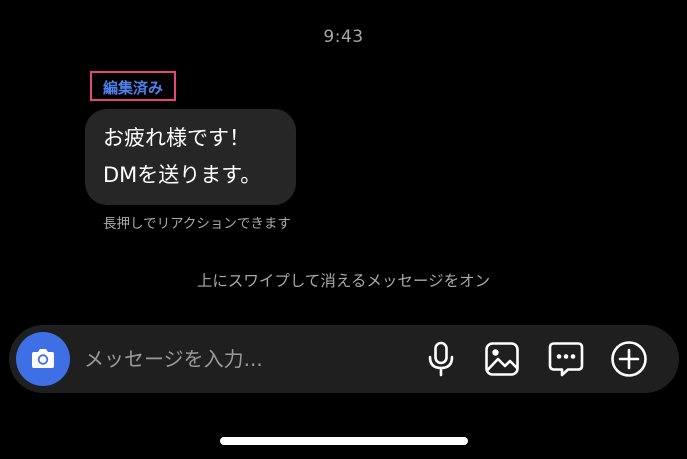 This screenshot has height=459, width=687. I want to click on sticker-button, so click(566, 359).